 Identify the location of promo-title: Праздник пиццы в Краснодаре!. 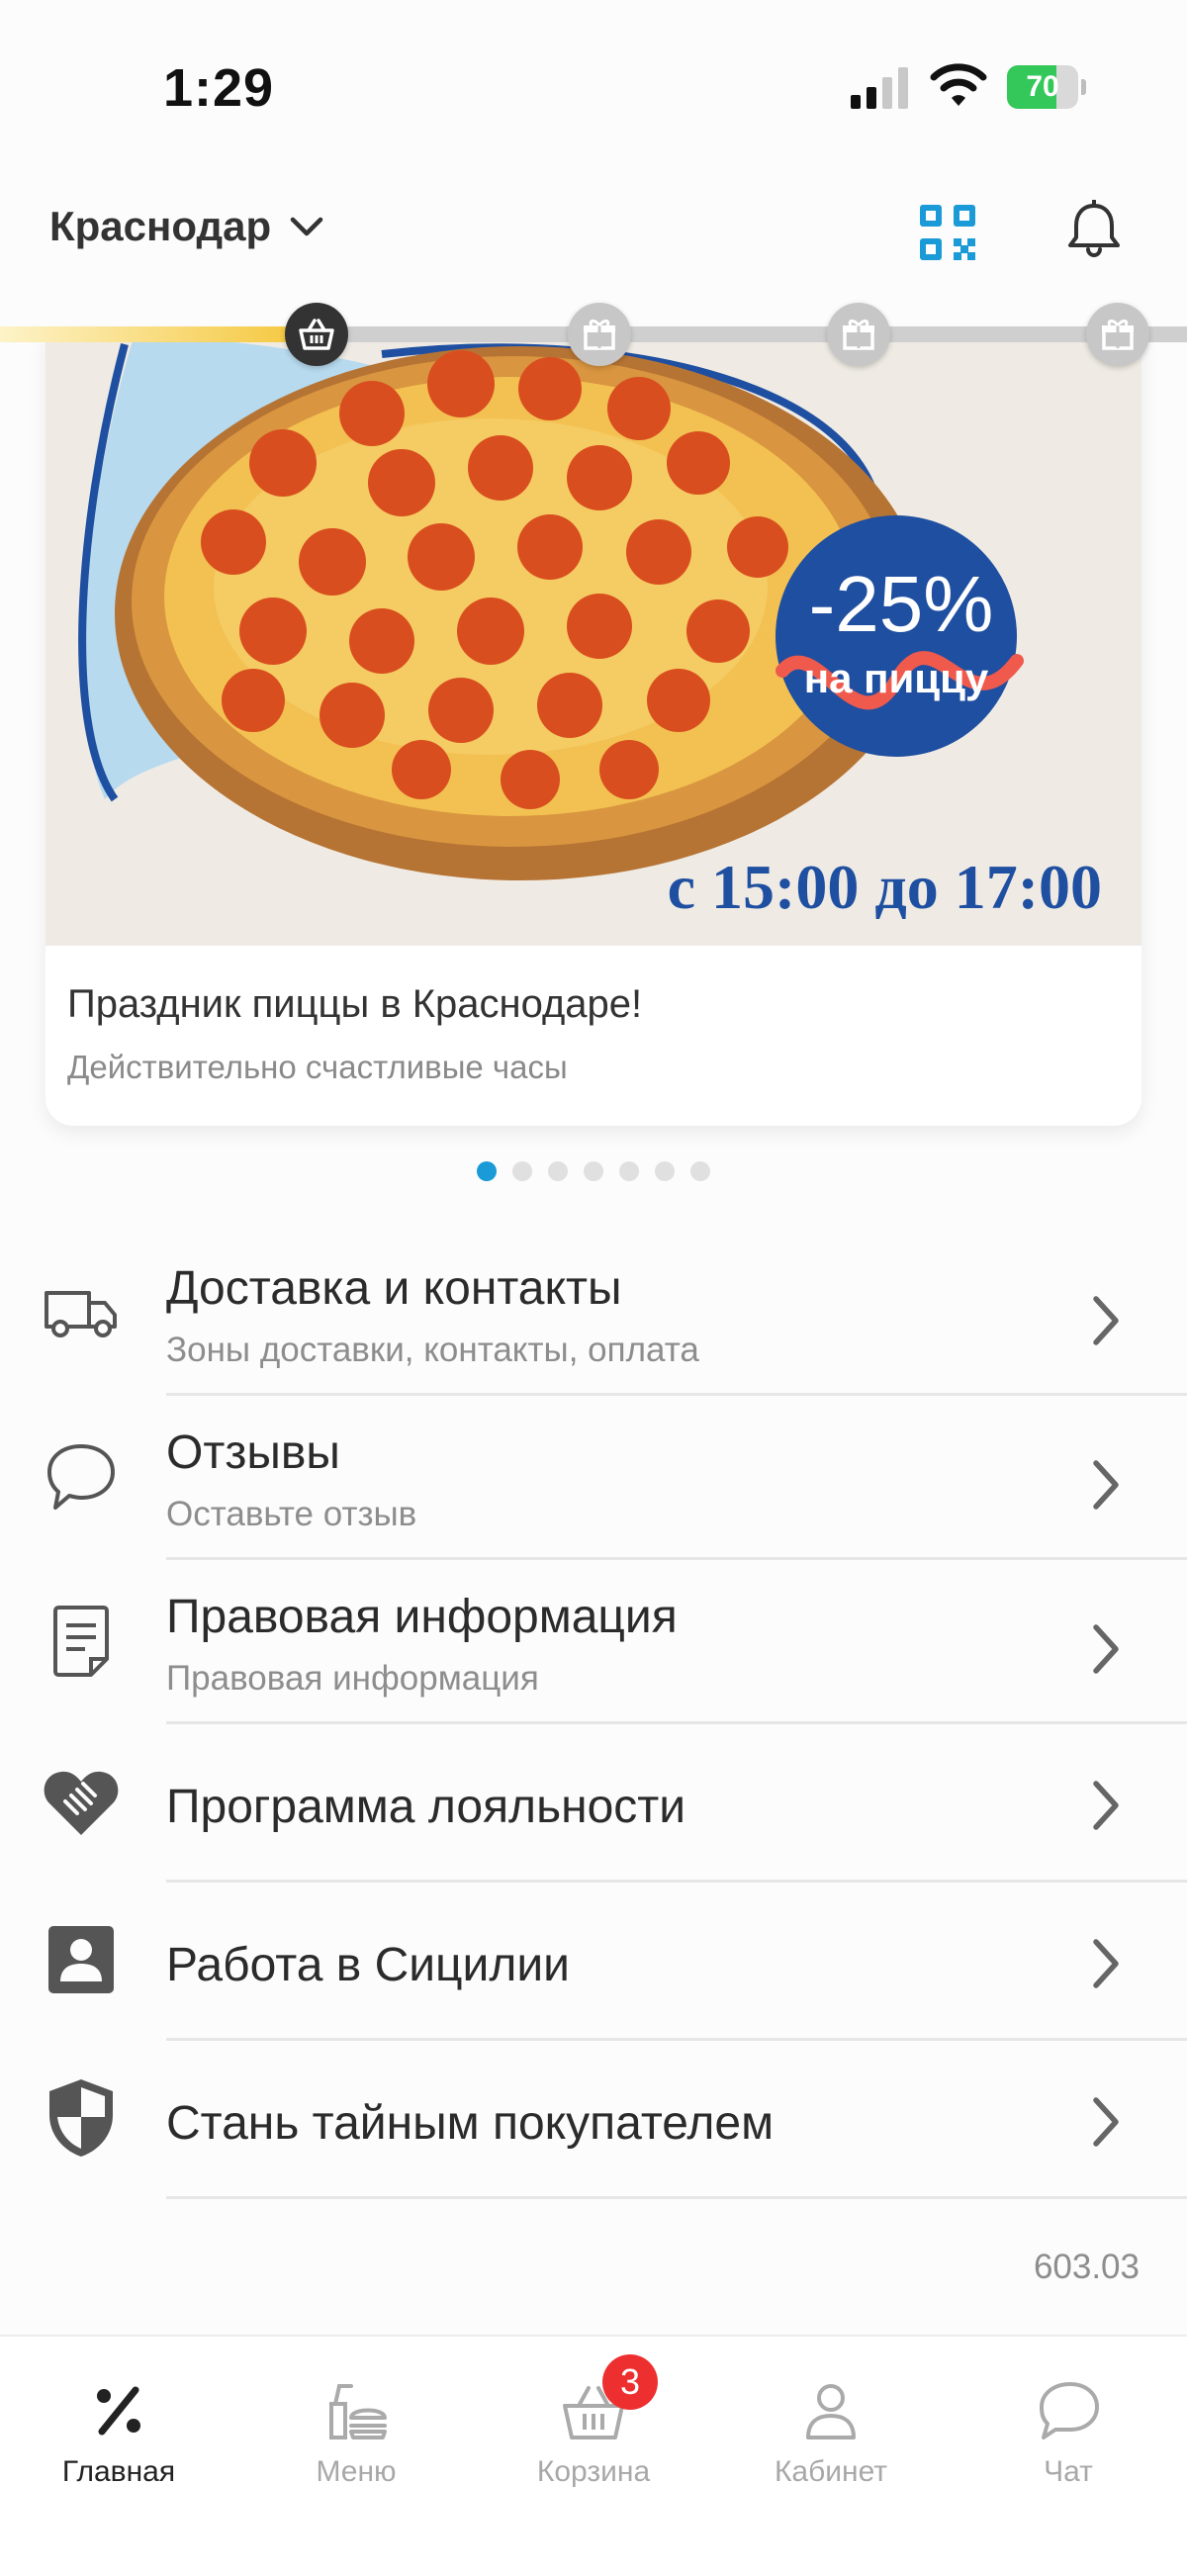
(355, 1004).